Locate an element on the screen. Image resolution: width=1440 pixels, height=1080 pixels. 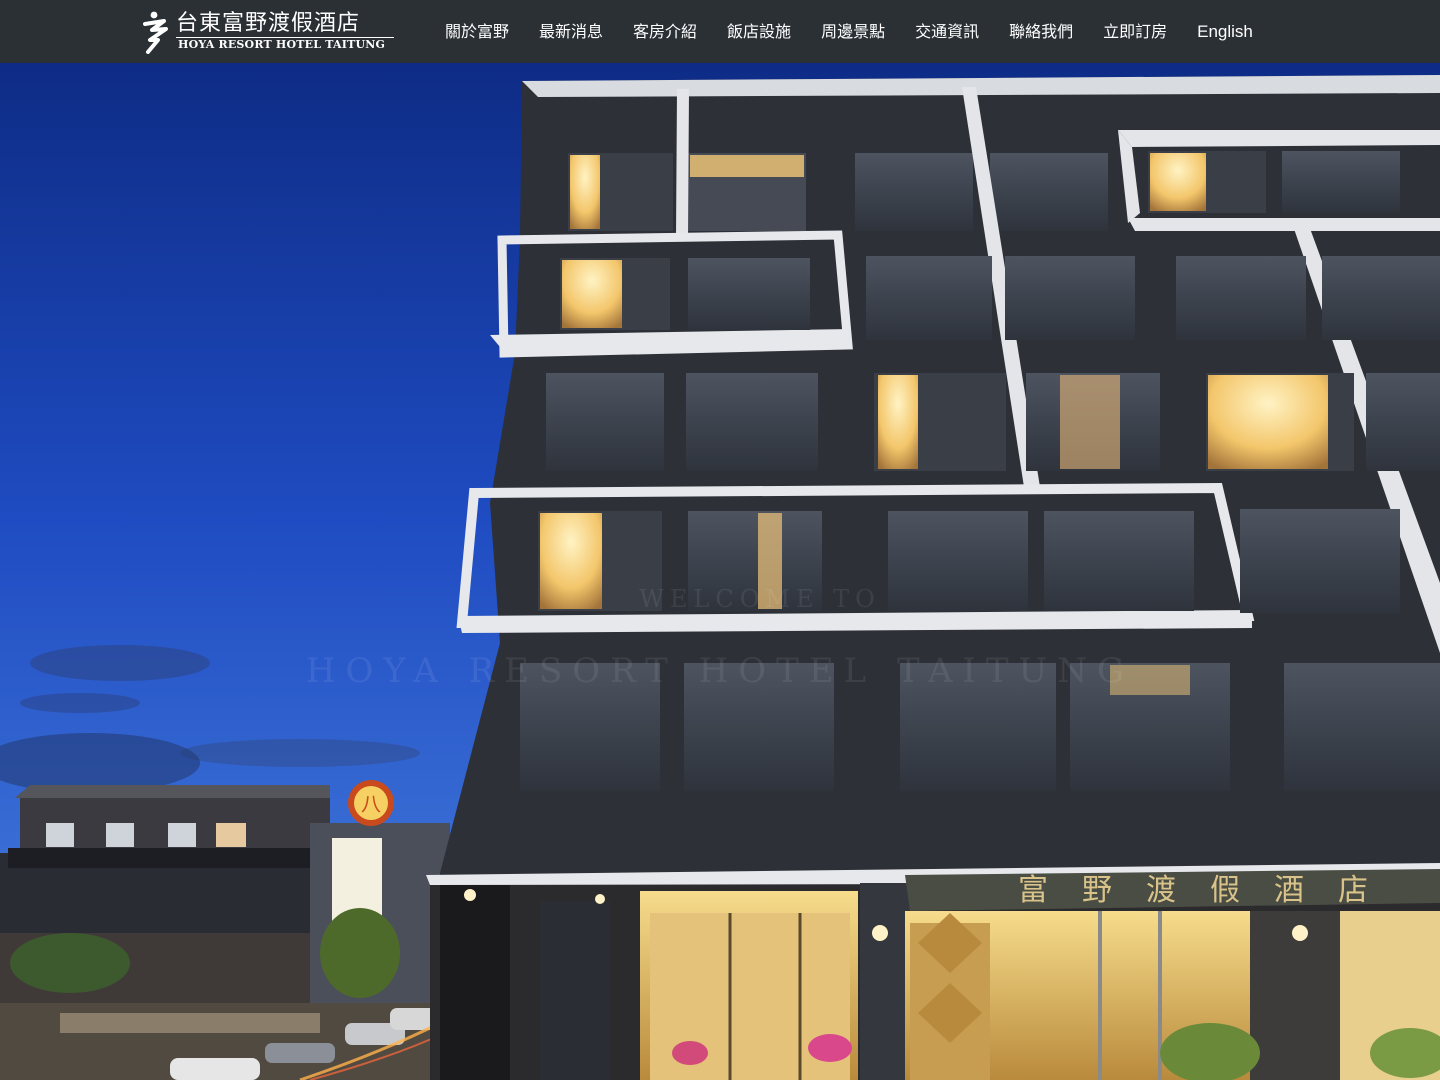
menu-item-english: English is located at coordinates (1225, 31).